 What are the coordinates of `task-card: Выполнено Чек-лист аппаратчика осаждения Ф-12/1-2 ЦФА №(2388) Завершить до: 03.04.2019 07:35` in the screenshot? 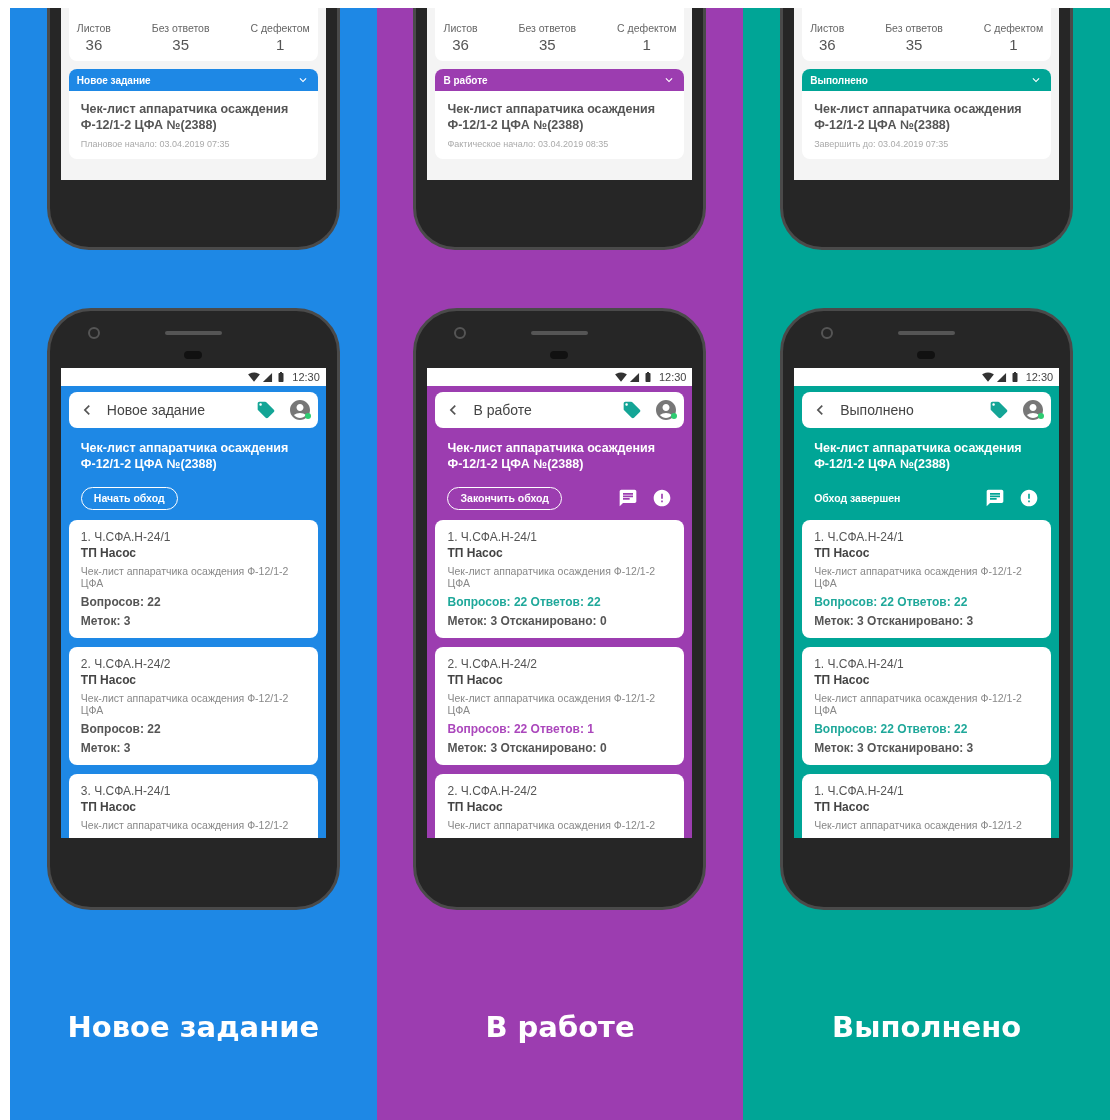 It's located at (927, 114).